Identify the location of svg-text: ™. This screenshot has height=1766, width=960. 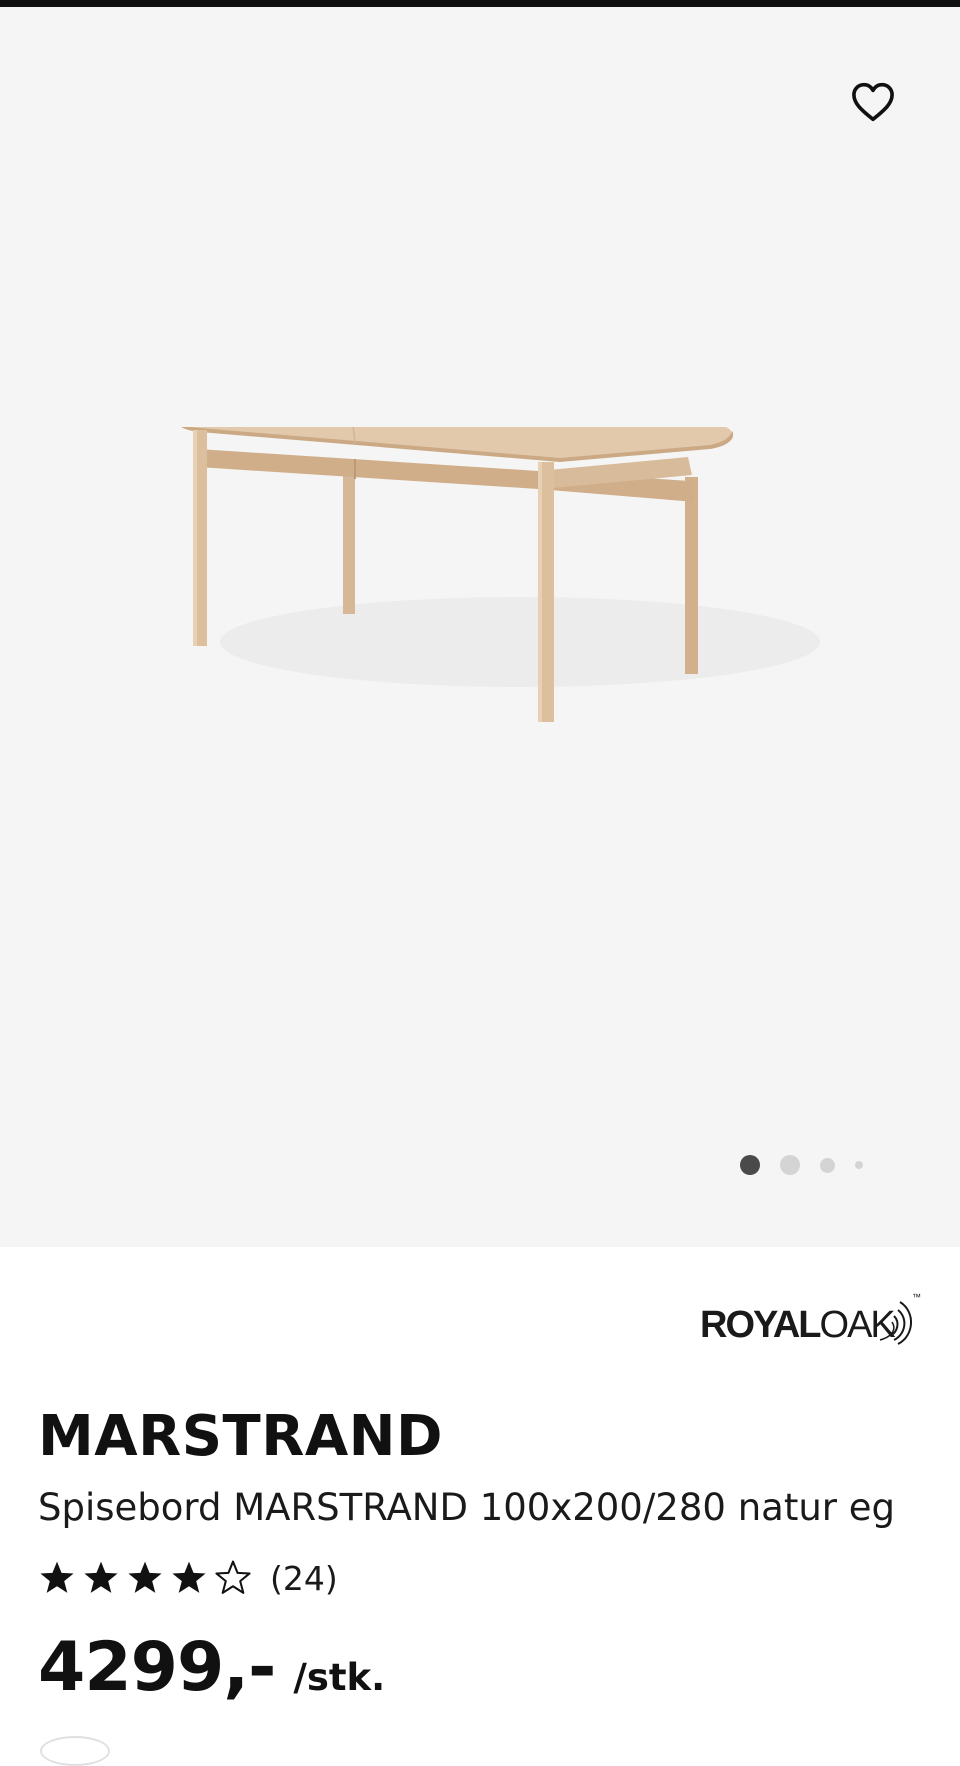
(916, 1297).